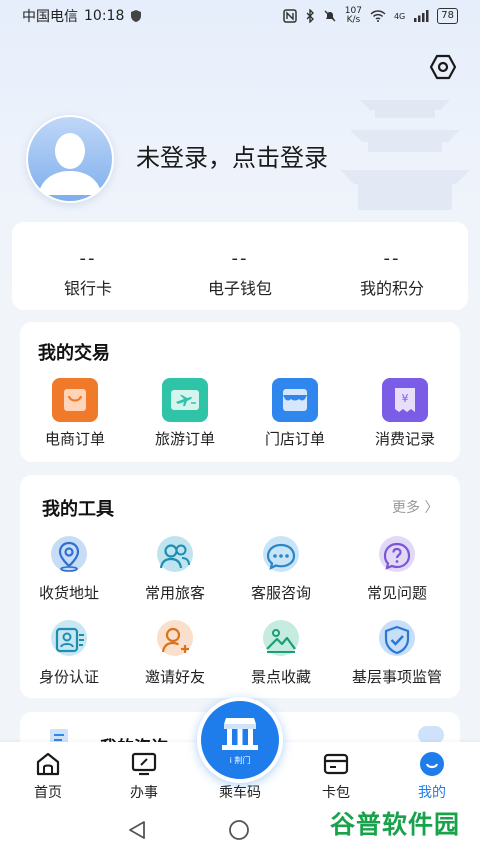  What do you see at coordinates (240, 760) in the screenshot?
I see `qr-badge-text: i 荆门` at bounding box center [240, 760].